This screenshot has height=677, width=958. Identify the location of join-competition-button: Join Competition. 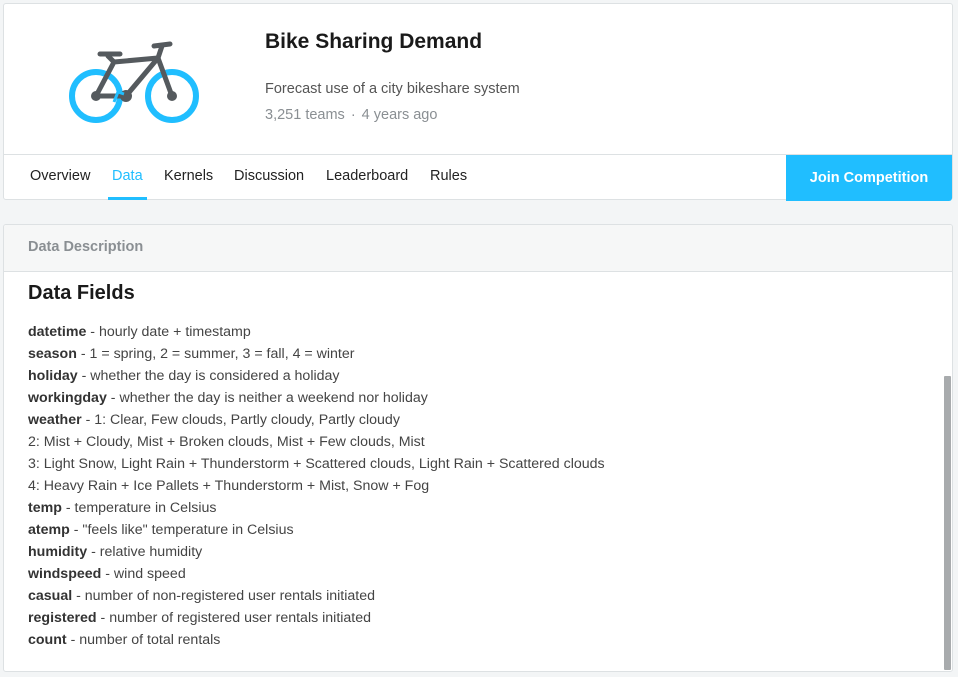
(869, 178).